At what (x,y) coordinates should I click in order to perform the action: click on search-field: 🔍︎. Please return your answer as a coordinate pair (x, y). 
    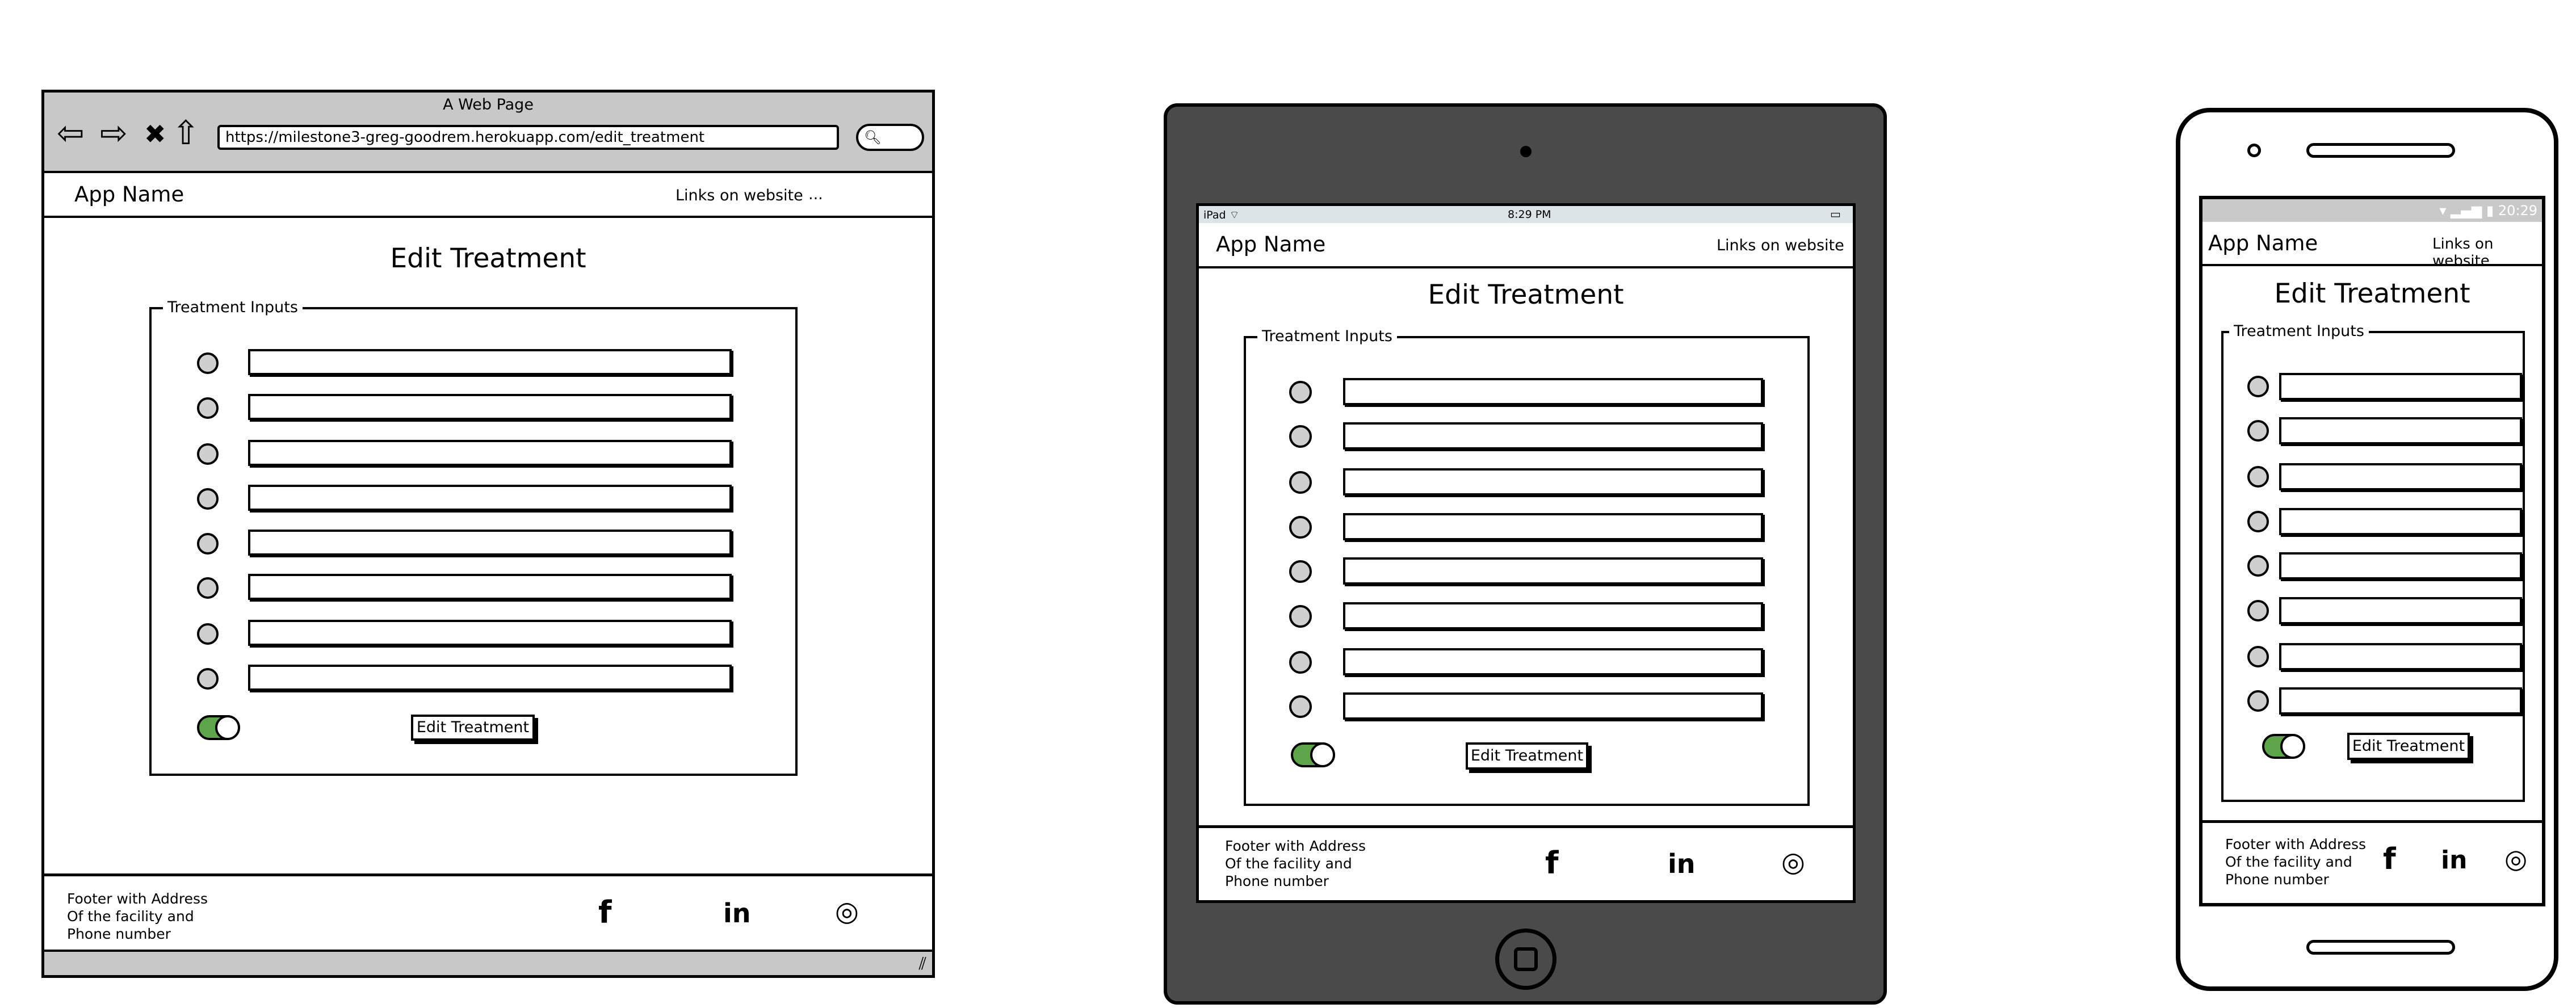
    Looking at the image, I should click on (890, 137).